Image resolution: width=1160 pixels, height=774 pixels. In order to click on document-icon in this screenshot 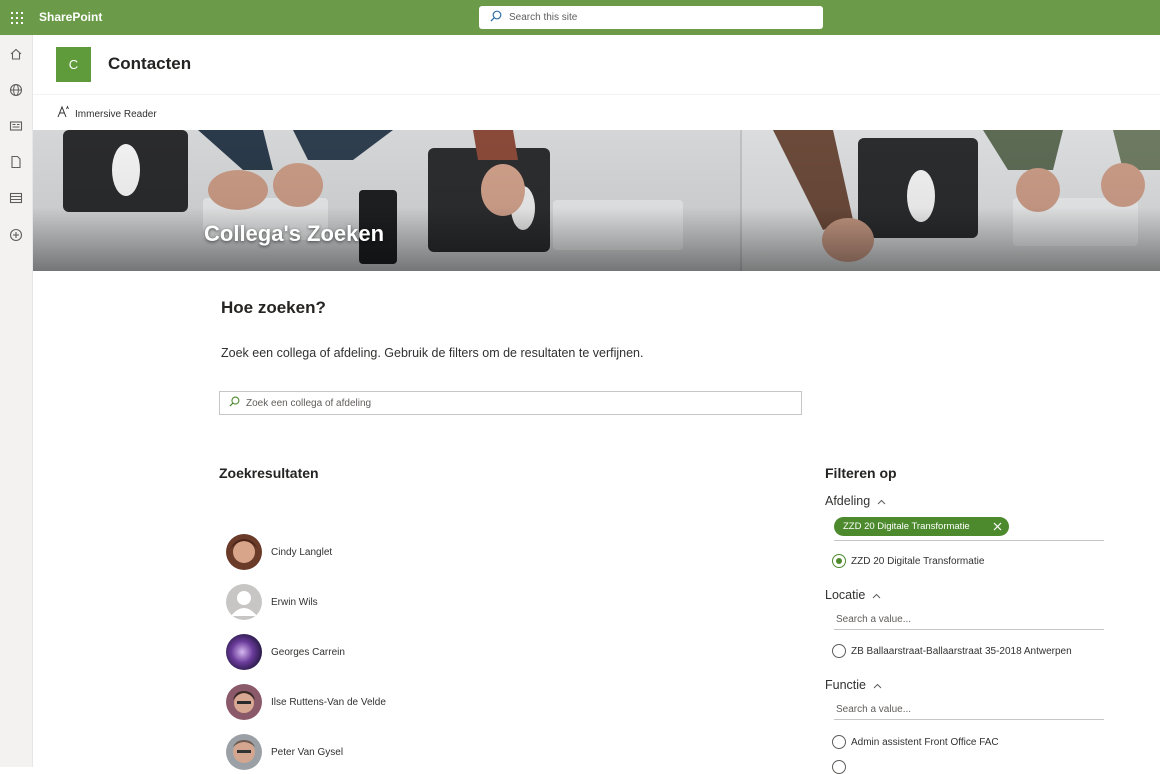, I will do `click(16, 162)`.